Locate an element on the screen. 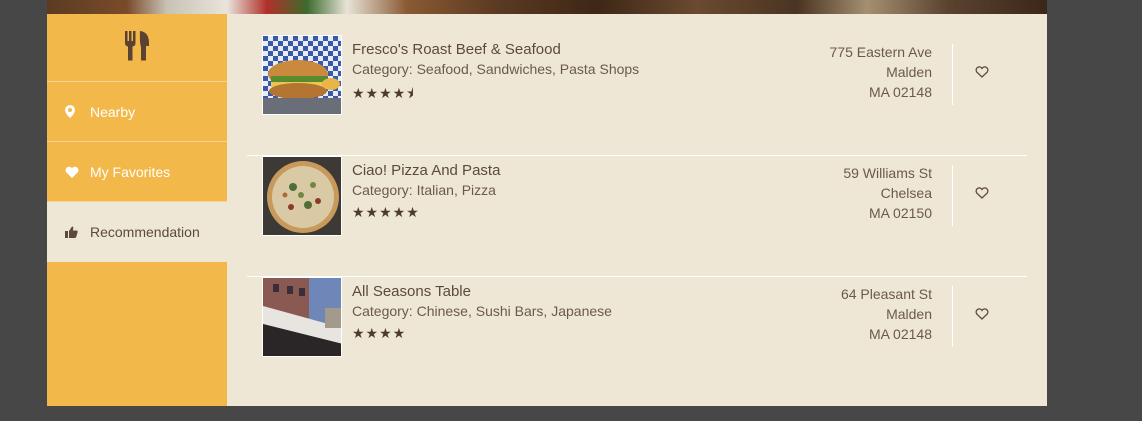  restaurant-address: 59 Williams St Chelsea MA 02150 is located at coordinates (887, 193).